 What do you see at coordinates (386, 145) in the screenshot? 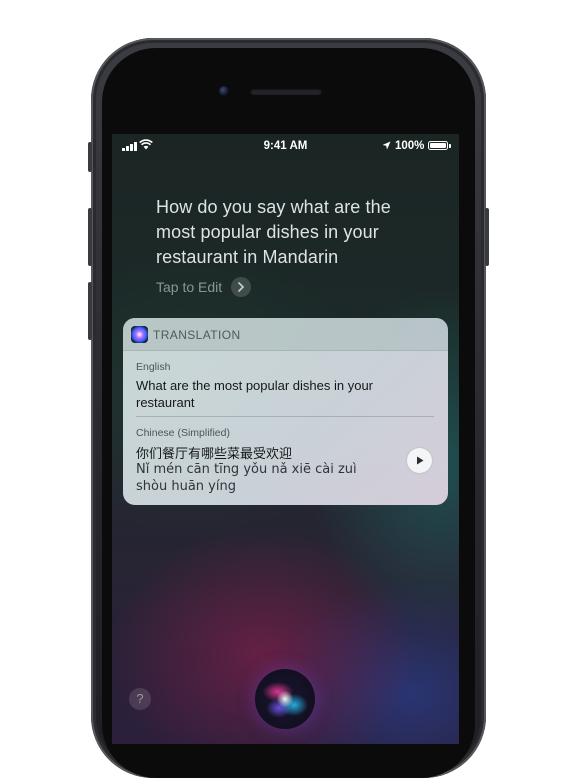
I see `location-arrow-icon` at bounding box center [386, 145].